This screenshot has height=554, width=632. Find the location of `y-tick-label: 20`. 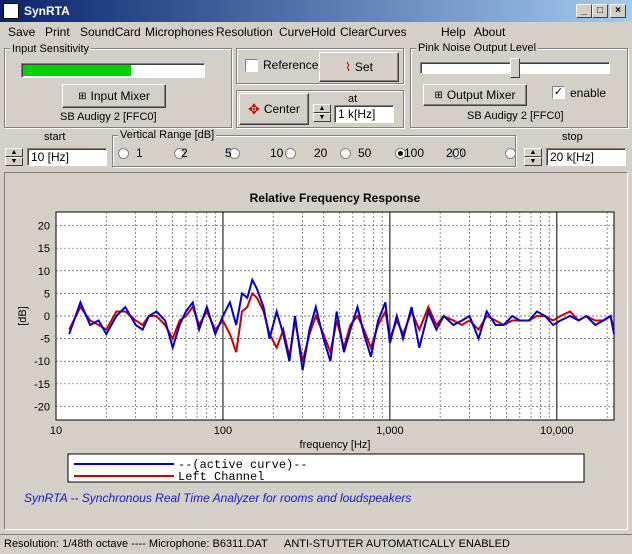

y-tick-label: 20 is located at coordinates (44, 227).